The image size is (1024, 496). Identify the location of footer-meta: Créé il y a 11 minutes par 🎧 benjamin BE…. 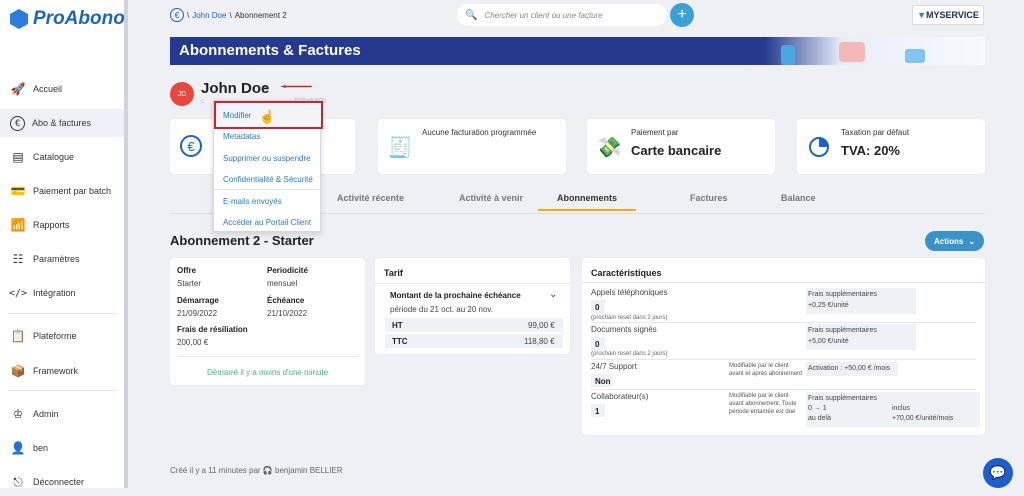
(256, 470).